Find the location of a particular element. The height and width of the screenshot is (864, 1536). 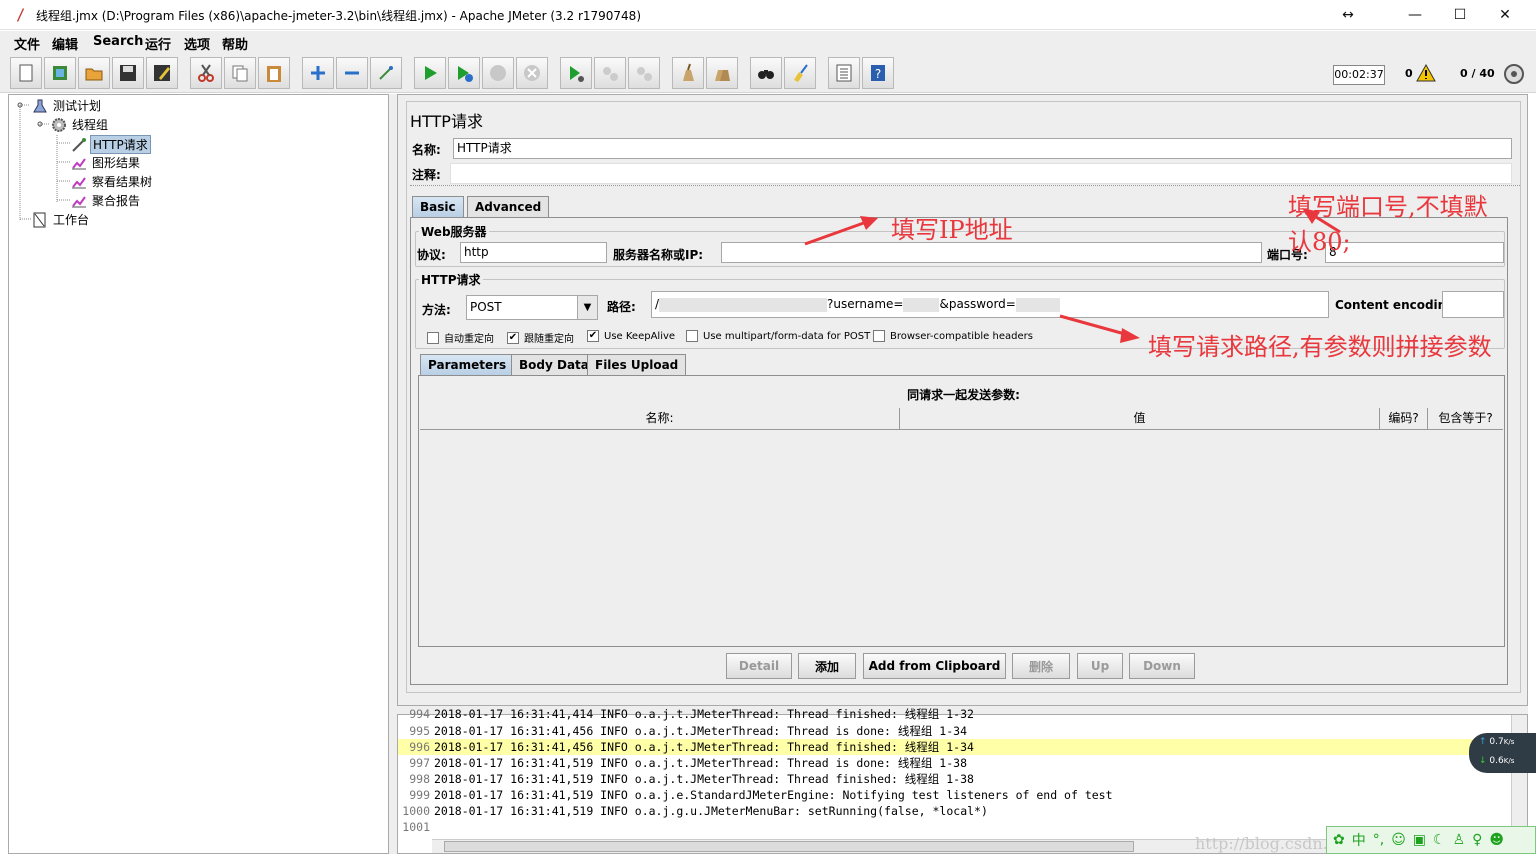

start-no-timers-button is located at coordinates (464, 73).